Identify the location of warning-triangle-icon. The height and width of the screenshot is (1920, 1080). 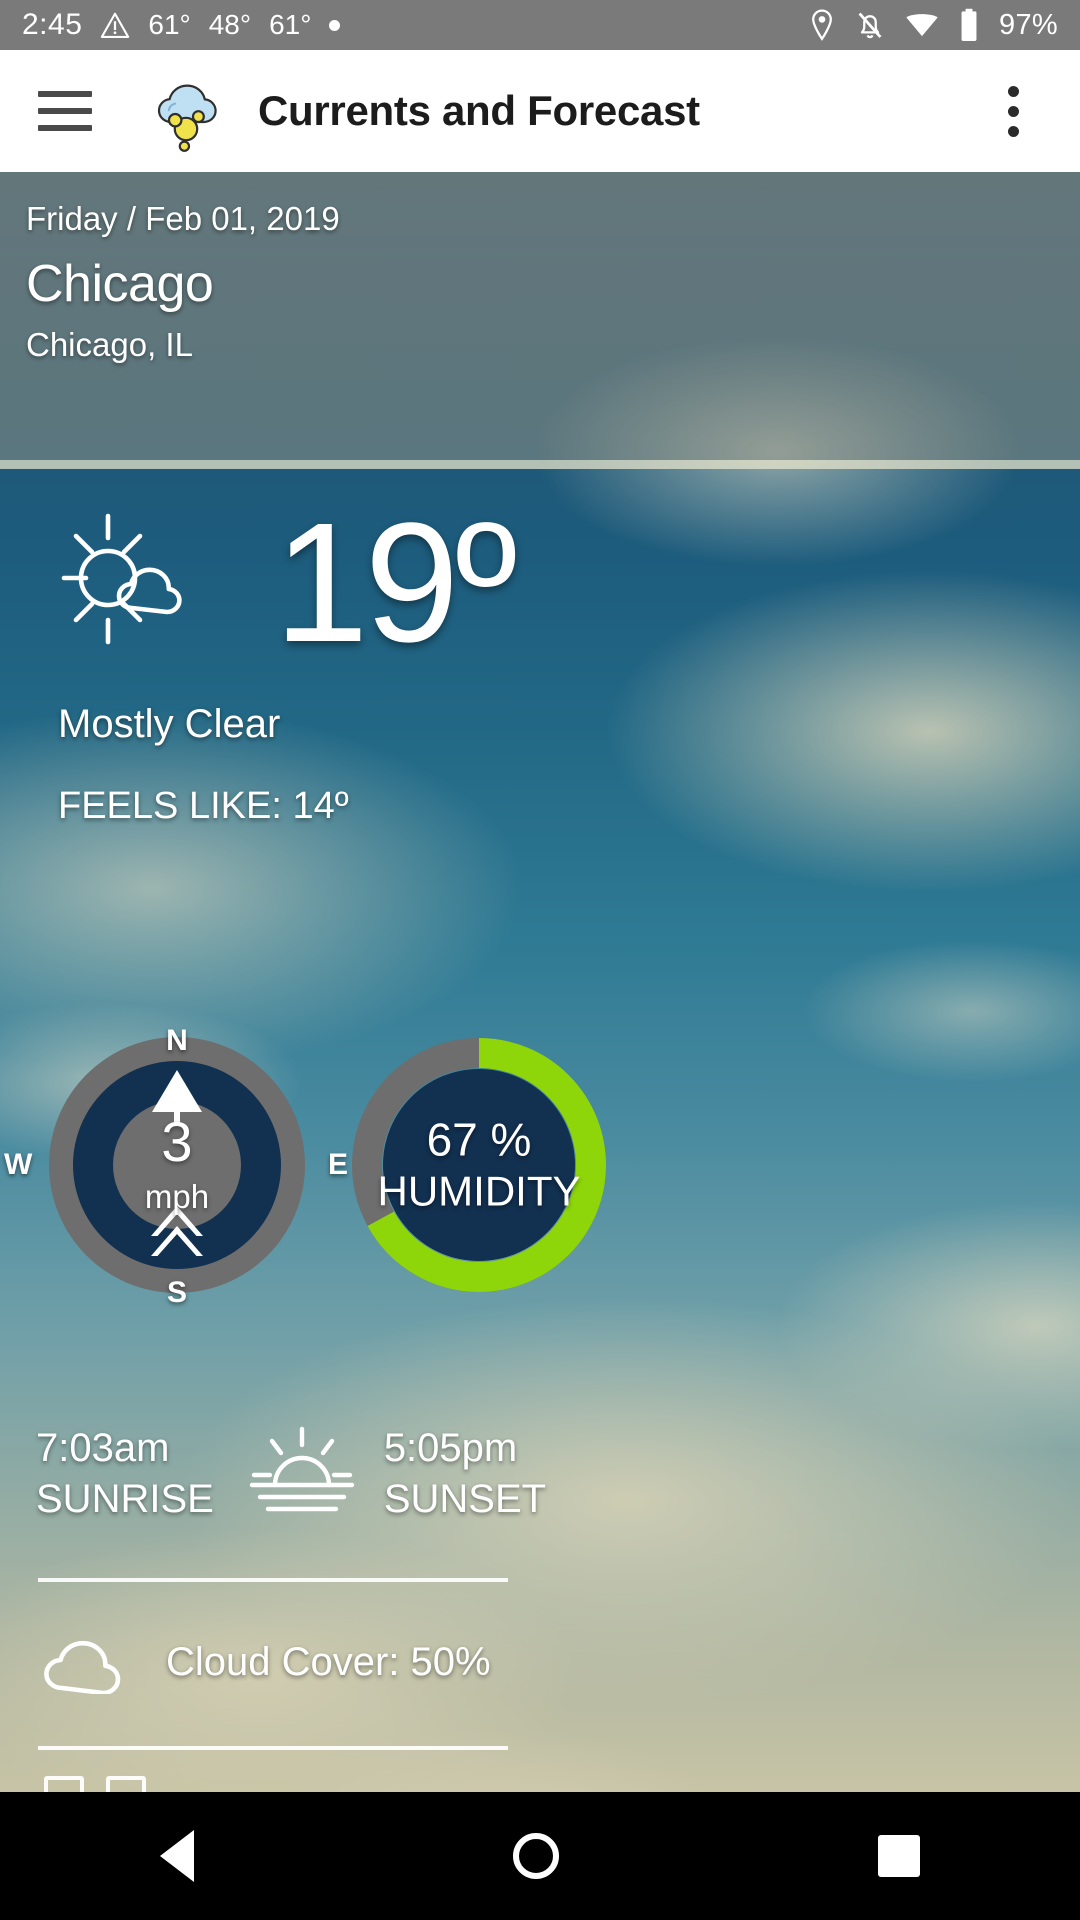
(115, 25).